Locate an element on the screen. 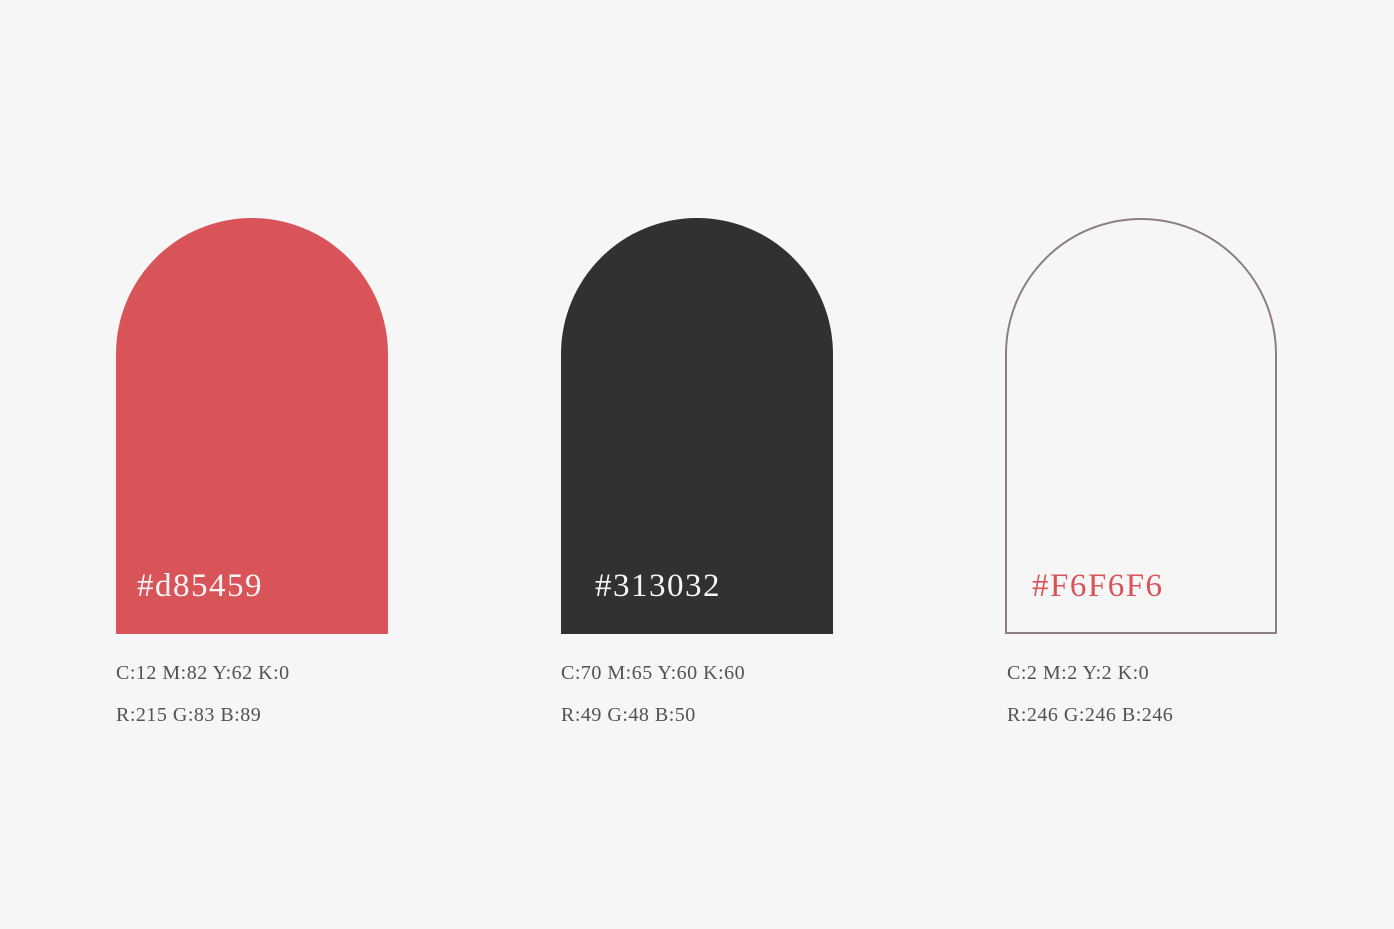 The width and height of the screenshot is (1394, 929). color-specs-3: C:2 M:2 Y:2 K:0 R:246 G:246 B:246 is located at coordinates (1142, 694).